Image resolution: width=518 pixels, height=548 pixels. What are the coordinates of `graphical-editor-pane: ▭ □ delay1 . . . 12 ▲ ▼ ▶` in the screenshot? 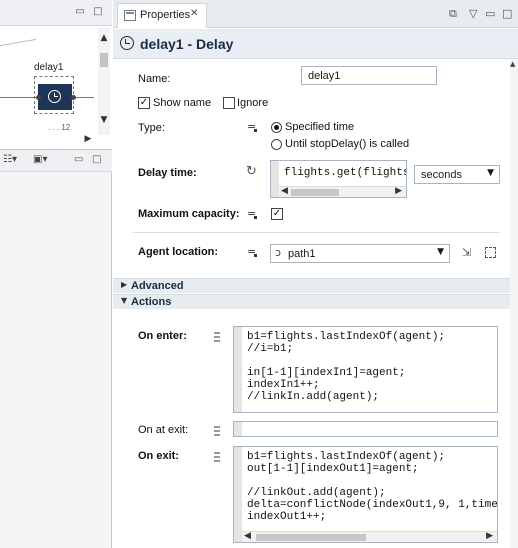 It's located at (56, 75).